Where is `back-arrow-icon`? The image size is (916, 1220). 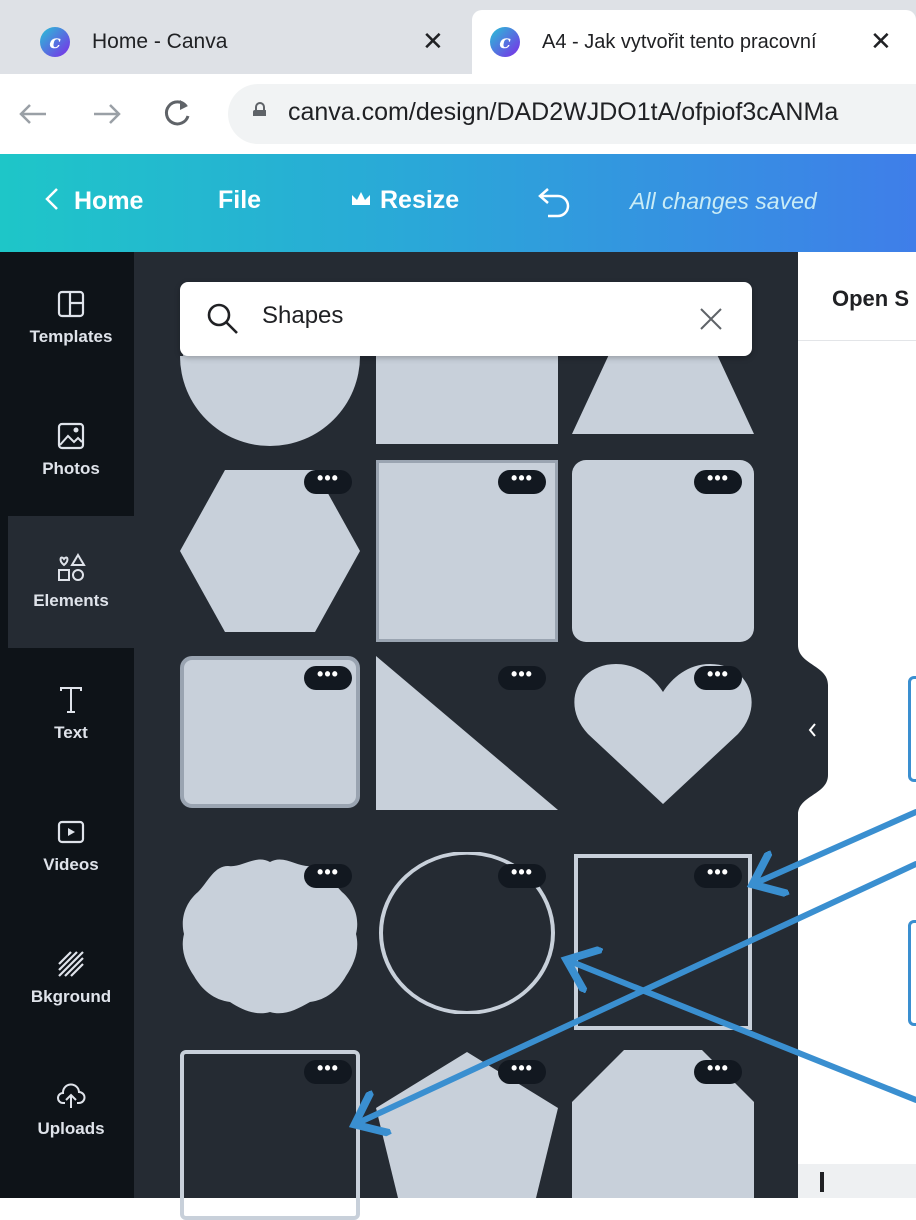 back-arrow-icon is located at coordinates (33, 114).